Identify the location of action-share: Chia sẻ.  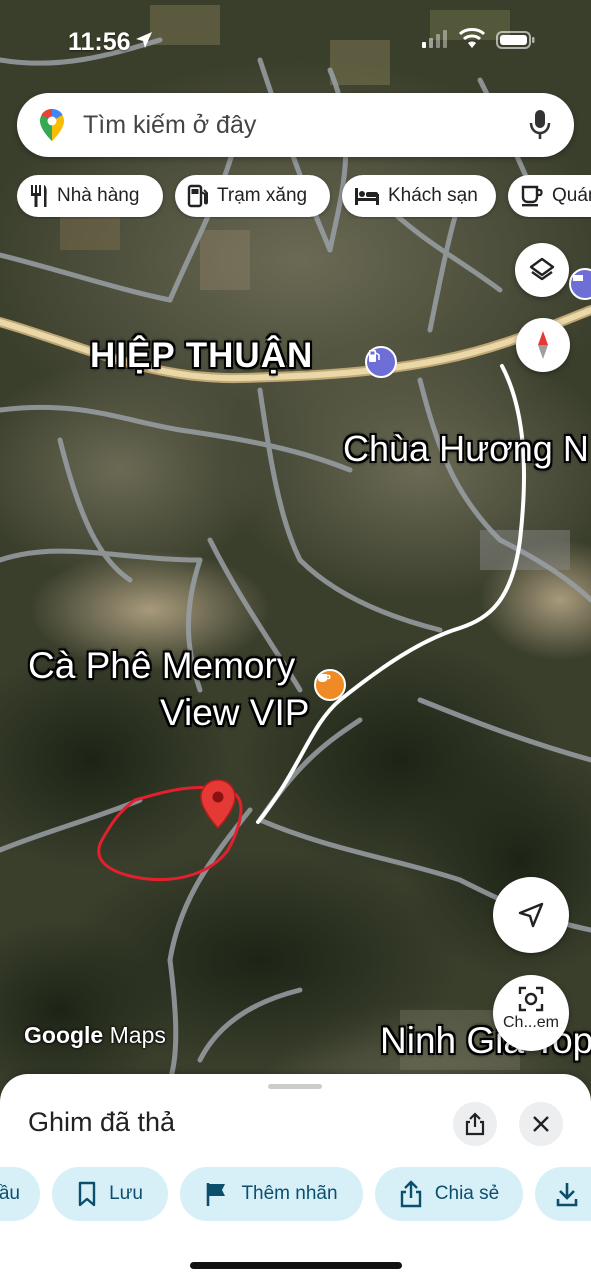
(449, 1194).